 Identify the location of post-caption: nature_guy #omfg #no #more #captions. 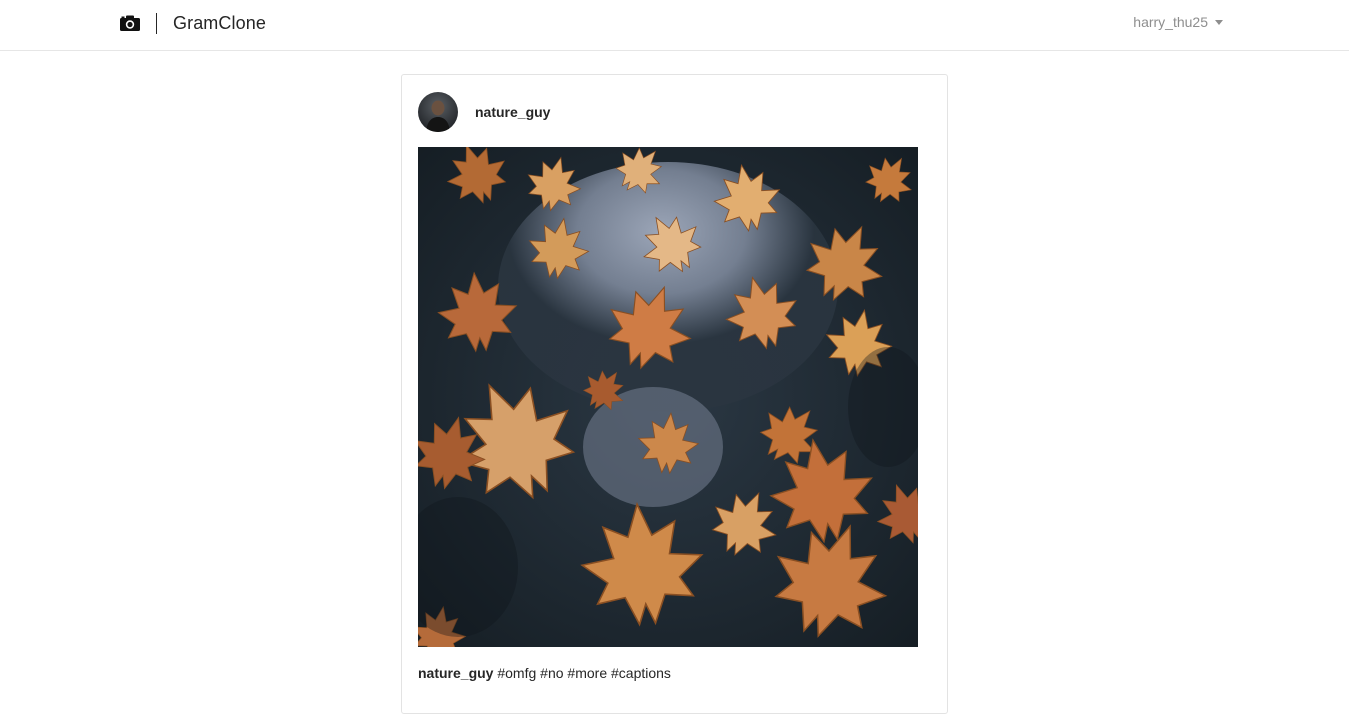
(544, 673).